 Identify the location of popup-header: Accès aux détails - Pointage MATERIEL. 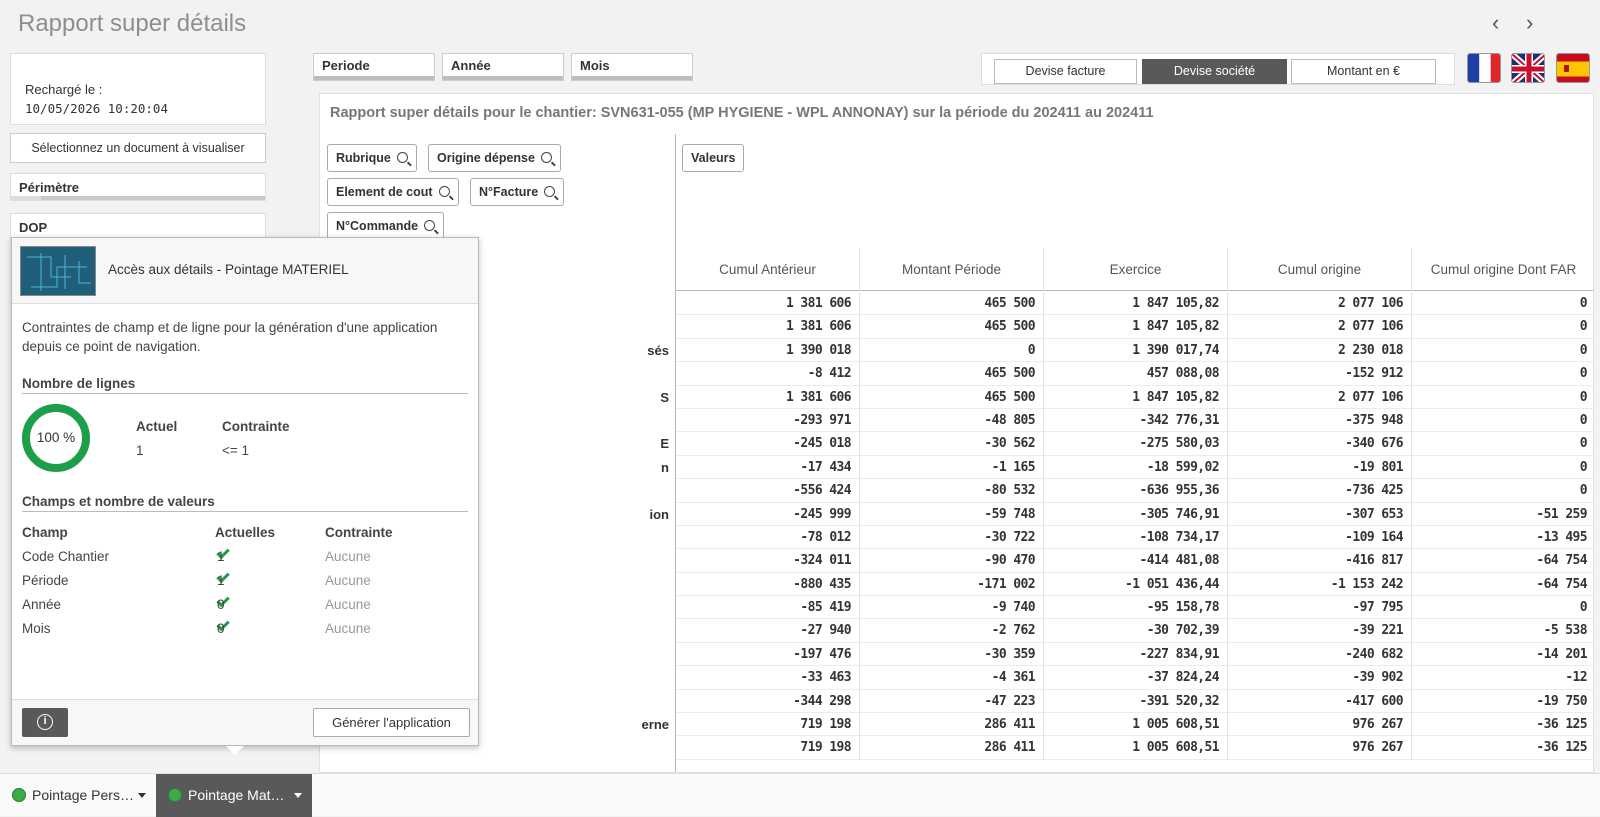
(245, 271).